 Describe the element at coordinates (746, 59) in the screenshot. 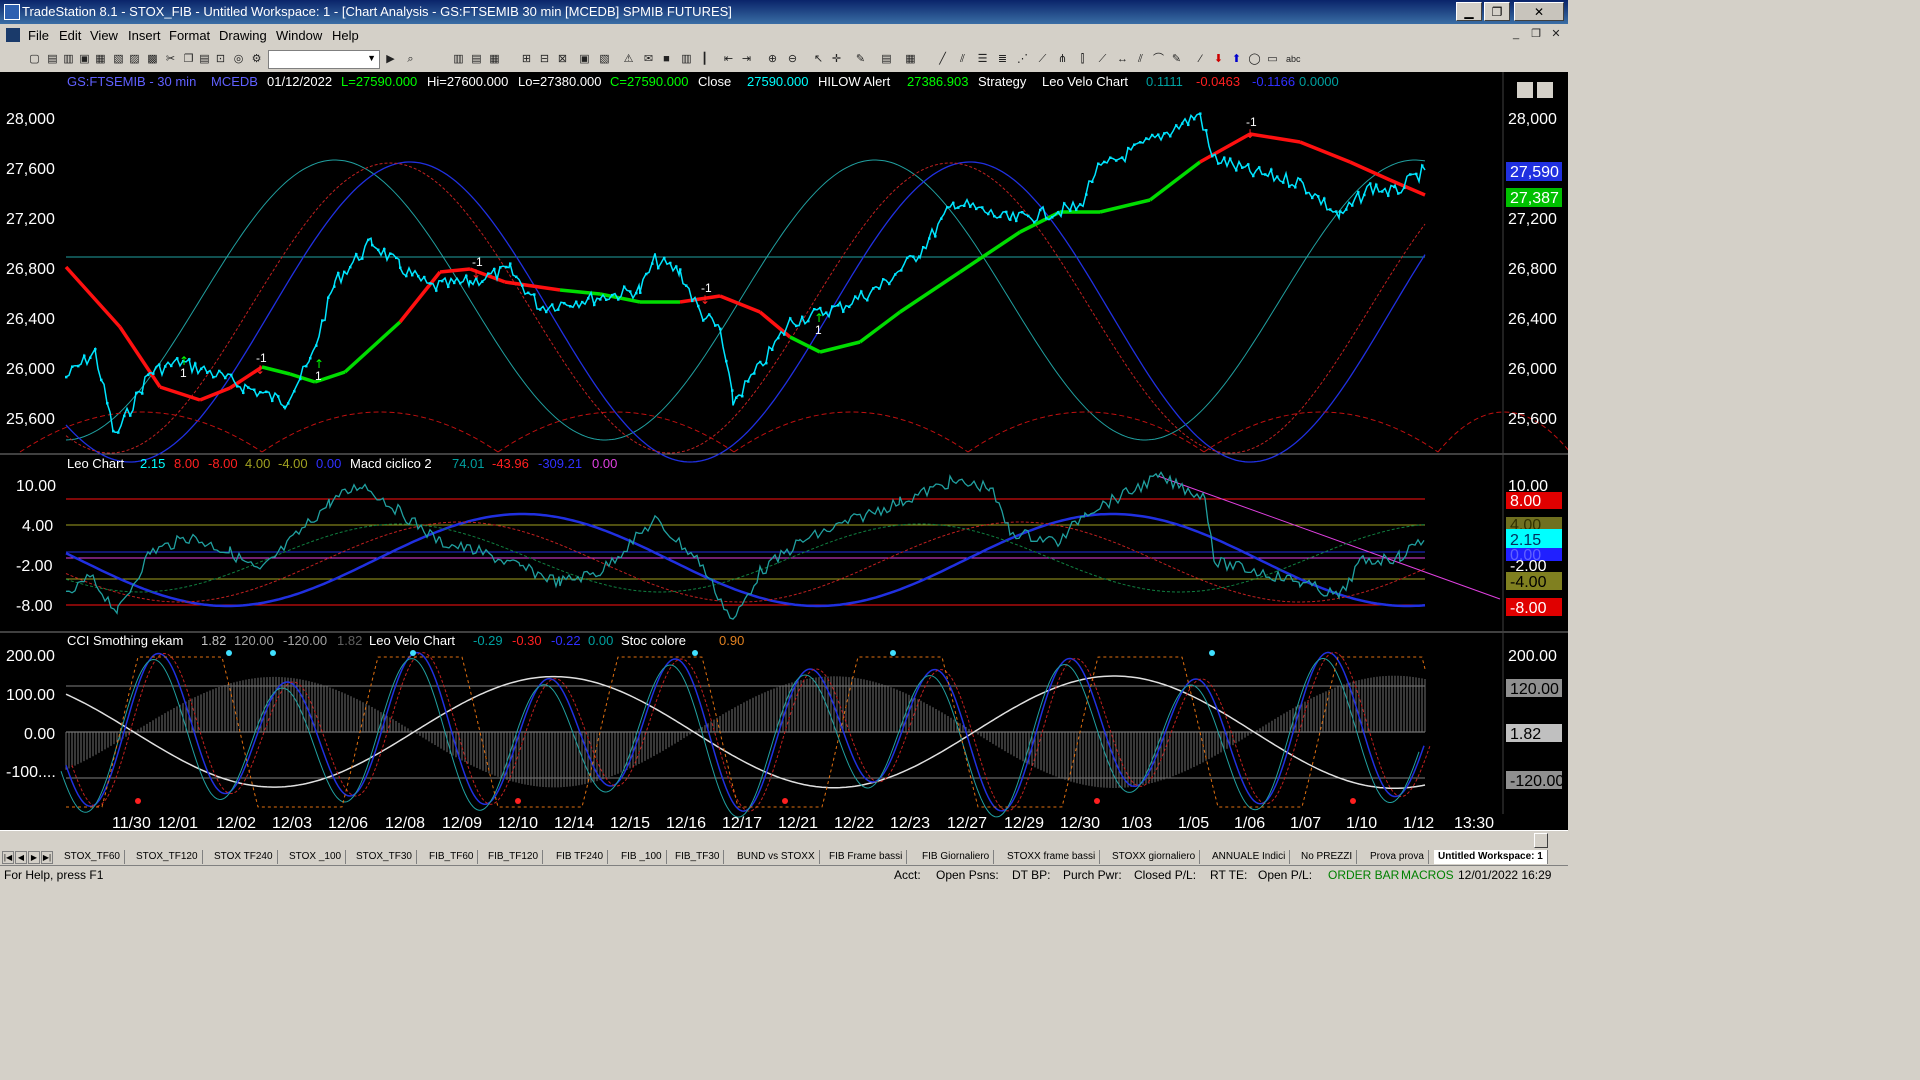

I see `scroll-right-icon: ⇥` at that location.